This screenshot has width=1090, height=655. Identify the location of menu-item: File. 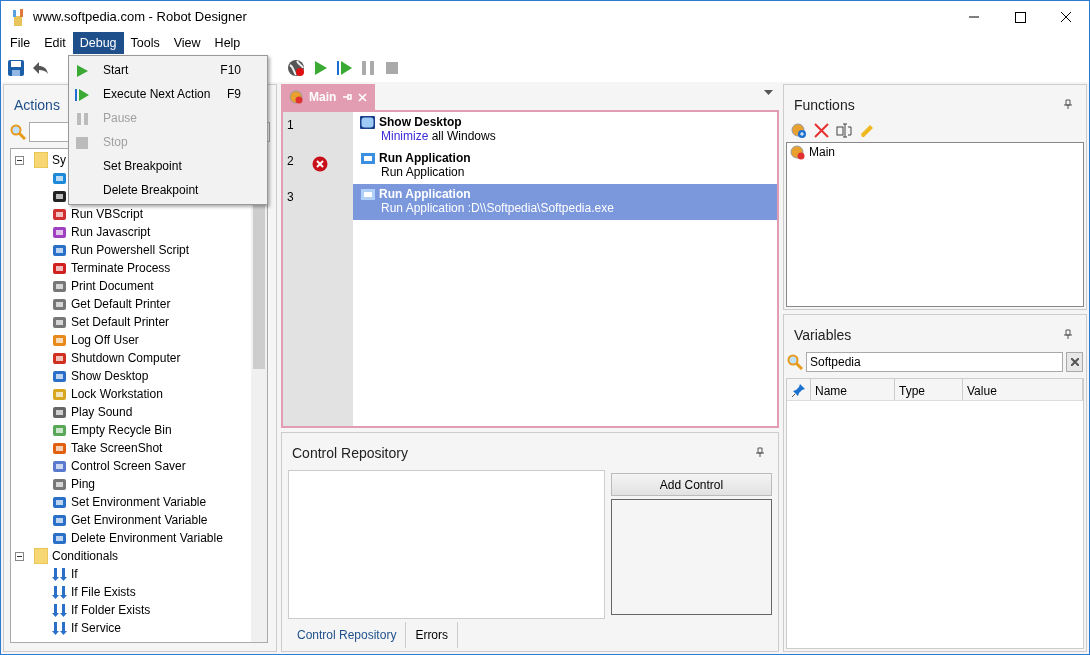
(20, 43).